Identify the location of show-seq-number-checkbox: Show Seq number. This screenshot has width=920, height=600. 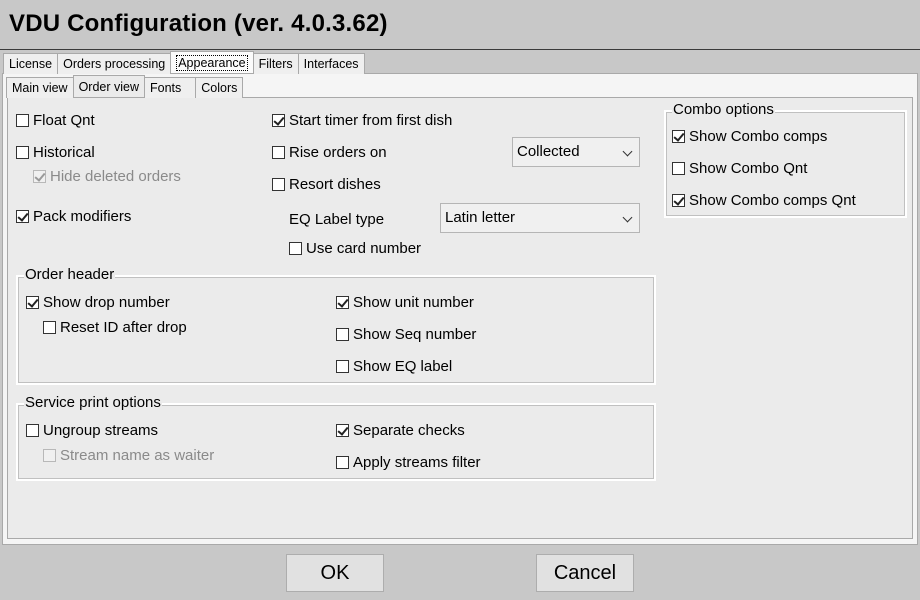
(406, 334).